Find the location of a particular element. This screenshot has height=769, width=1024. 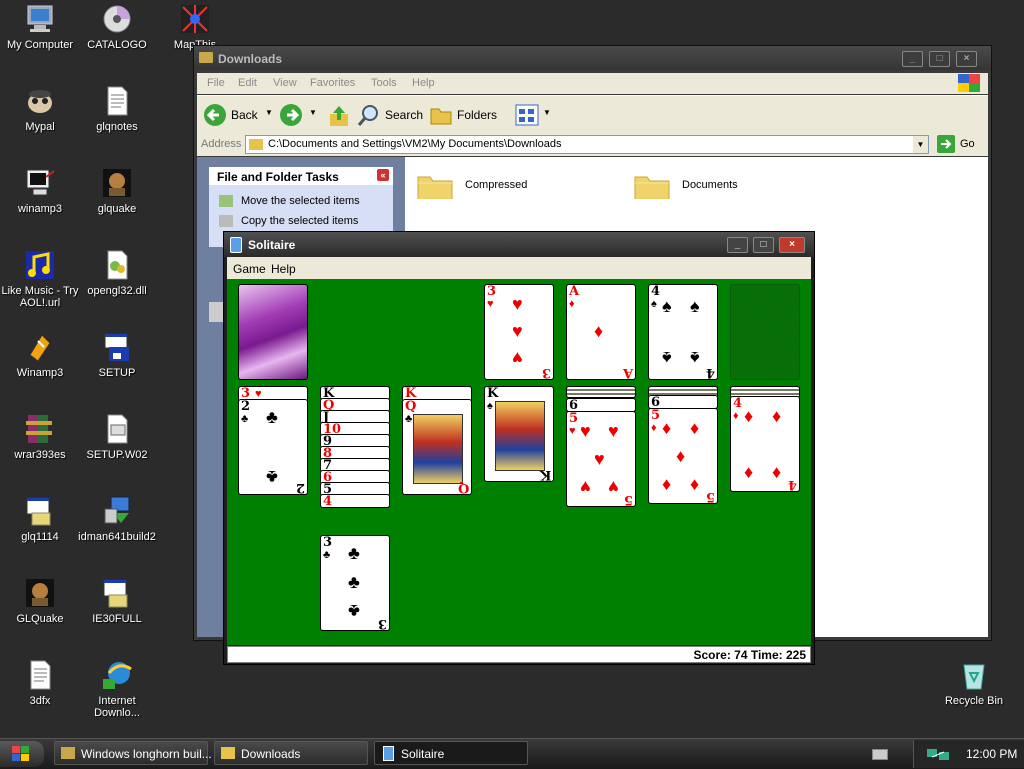

menu-favorites: Favorites is located at coordinates (332, 83).